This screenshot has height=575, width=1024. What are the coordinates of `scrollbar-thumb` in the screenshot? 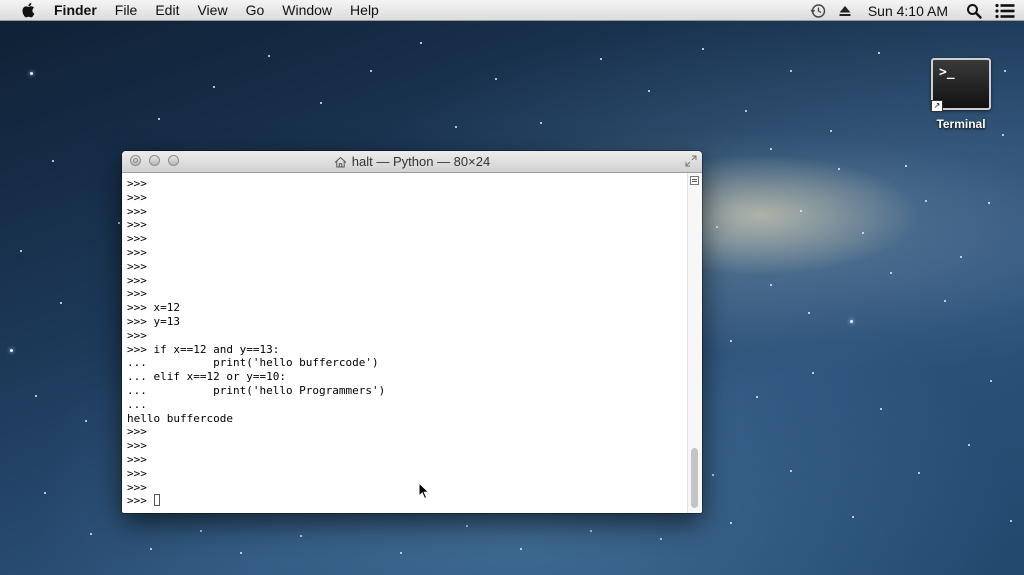 It's located at (694, 478).